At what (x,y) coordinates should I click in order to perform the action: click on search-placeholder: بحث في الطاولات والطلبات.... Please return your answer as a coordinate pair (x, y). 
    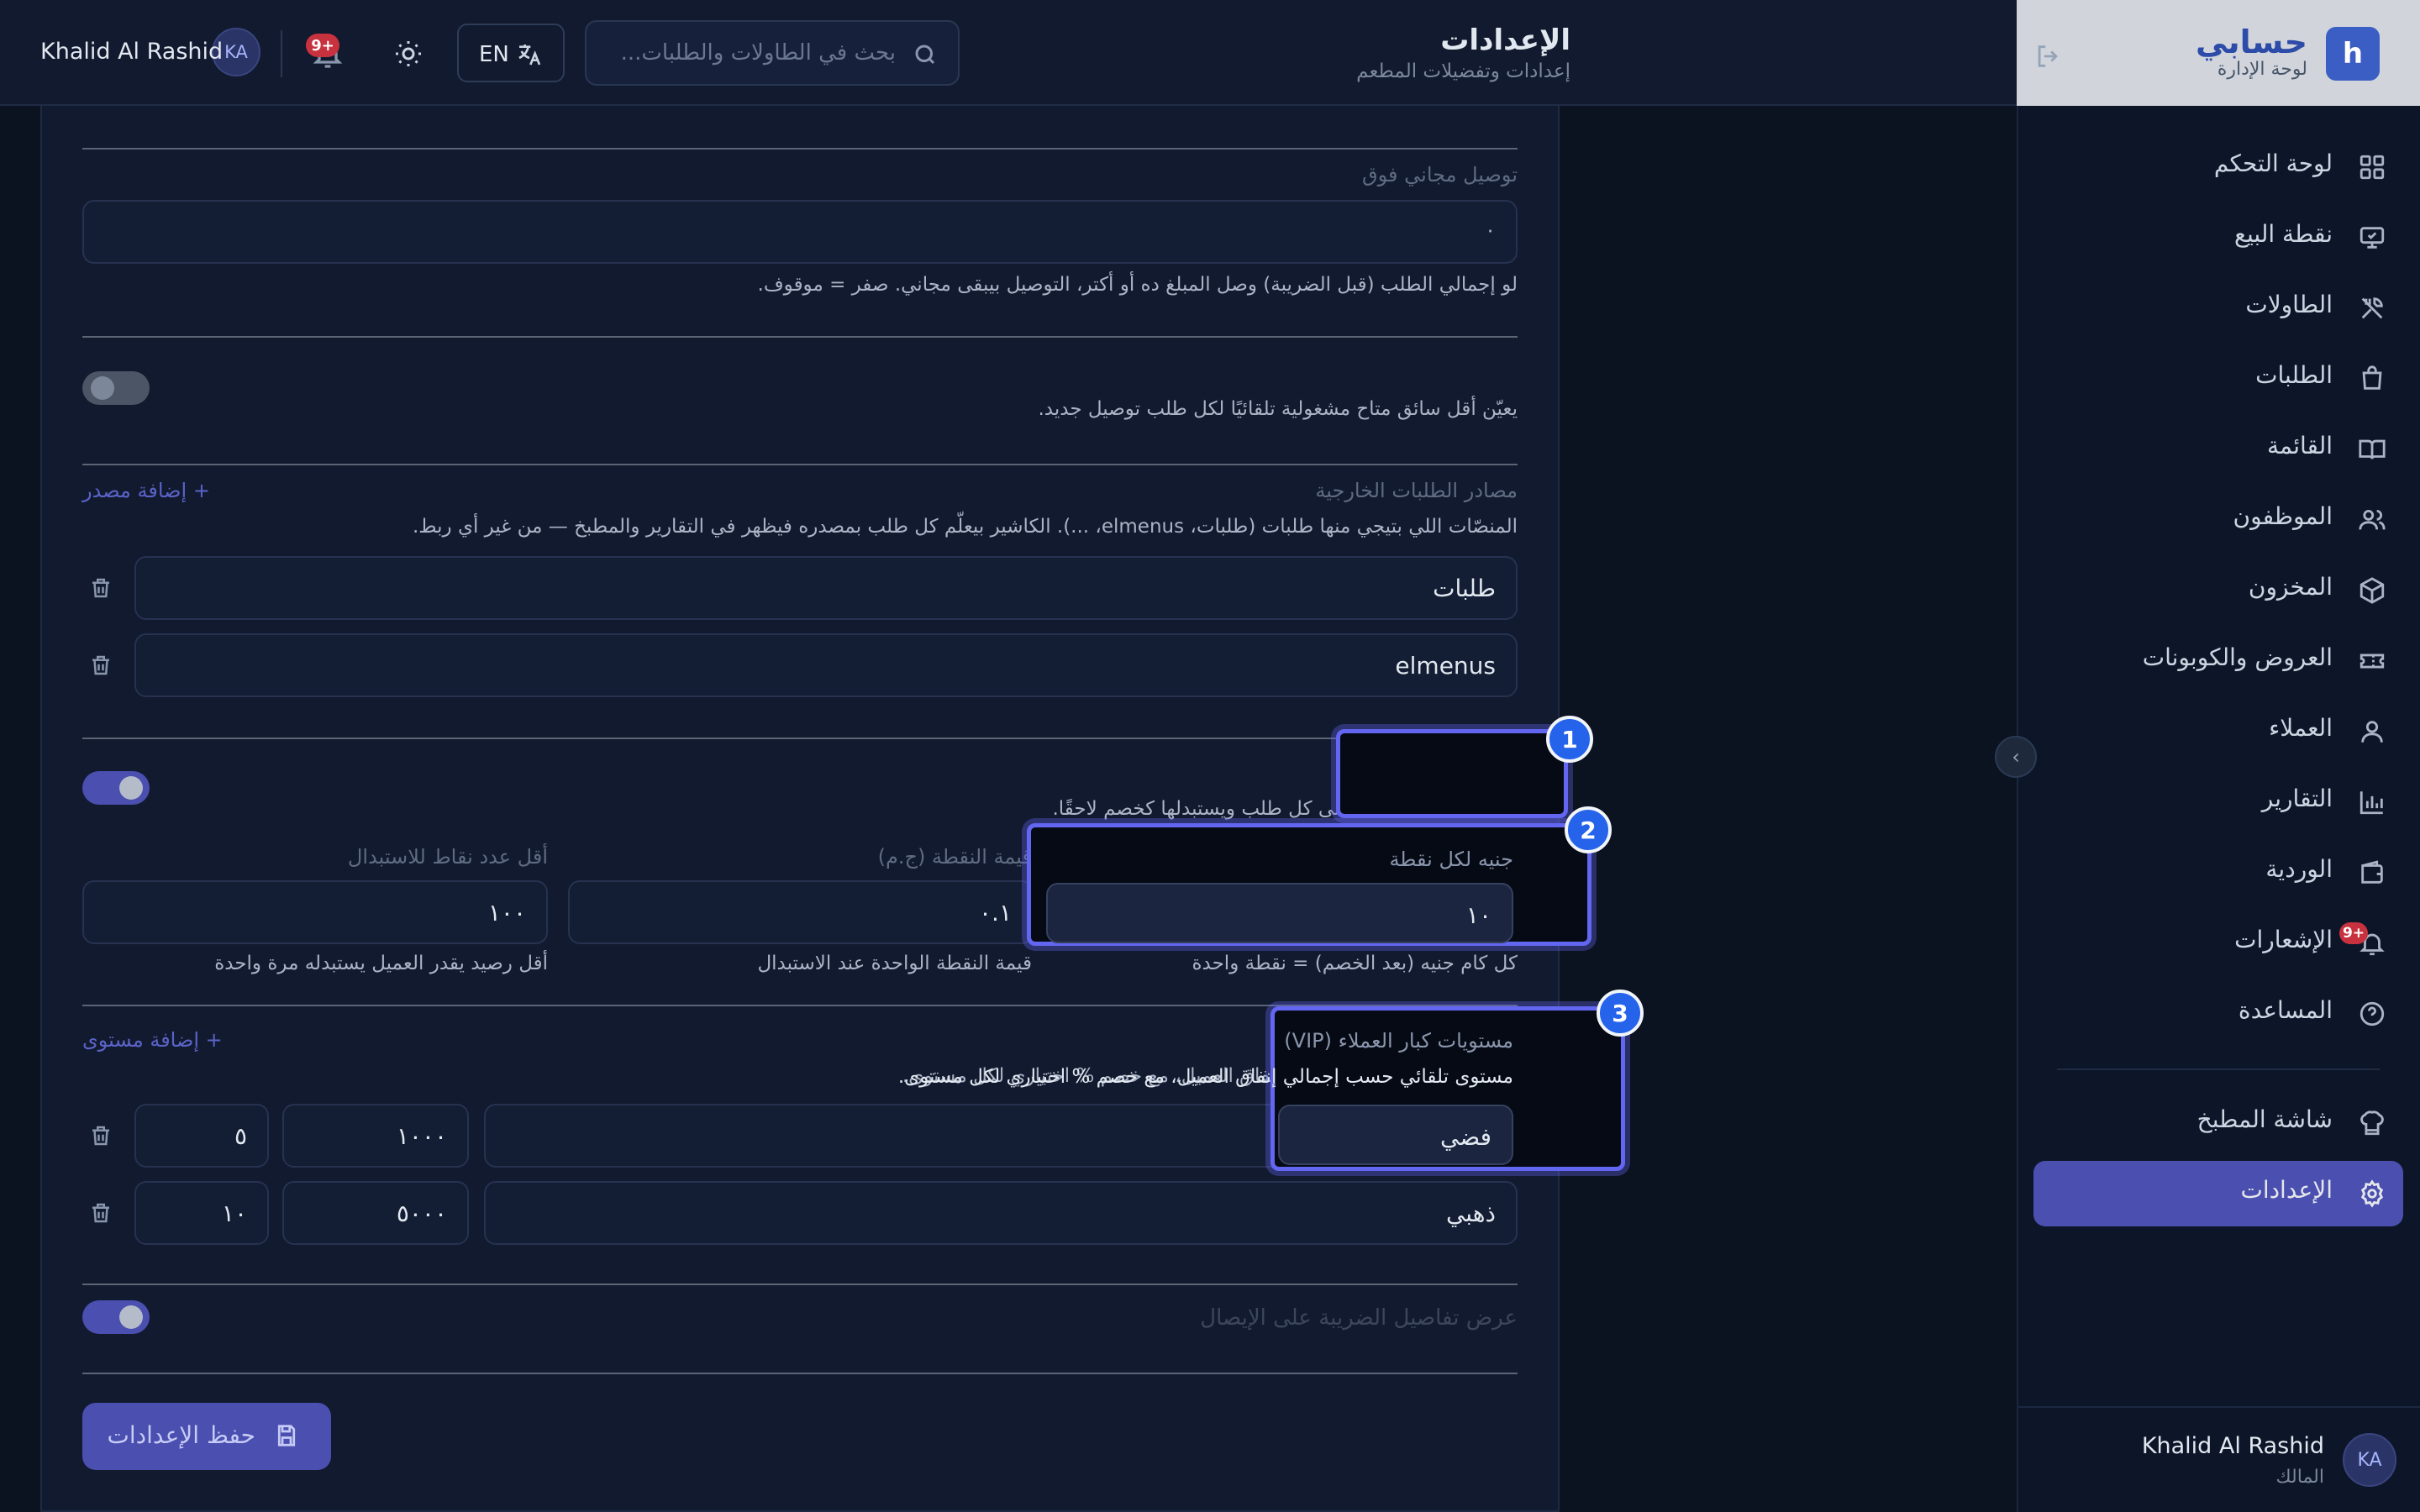
    Looking at the image, I should click on (758, 53).